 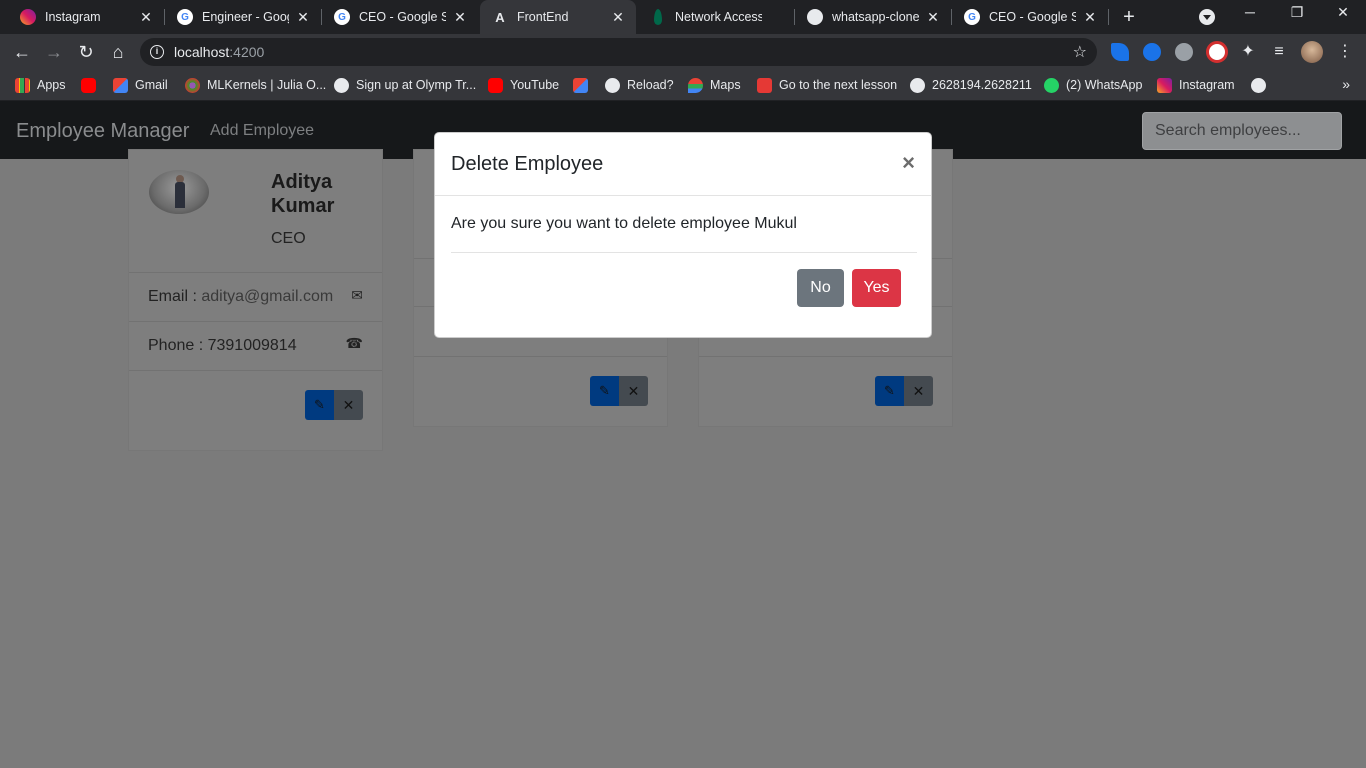 I want to click on tab-title: whatsapp-clone/f, so click(x=875, y=17).